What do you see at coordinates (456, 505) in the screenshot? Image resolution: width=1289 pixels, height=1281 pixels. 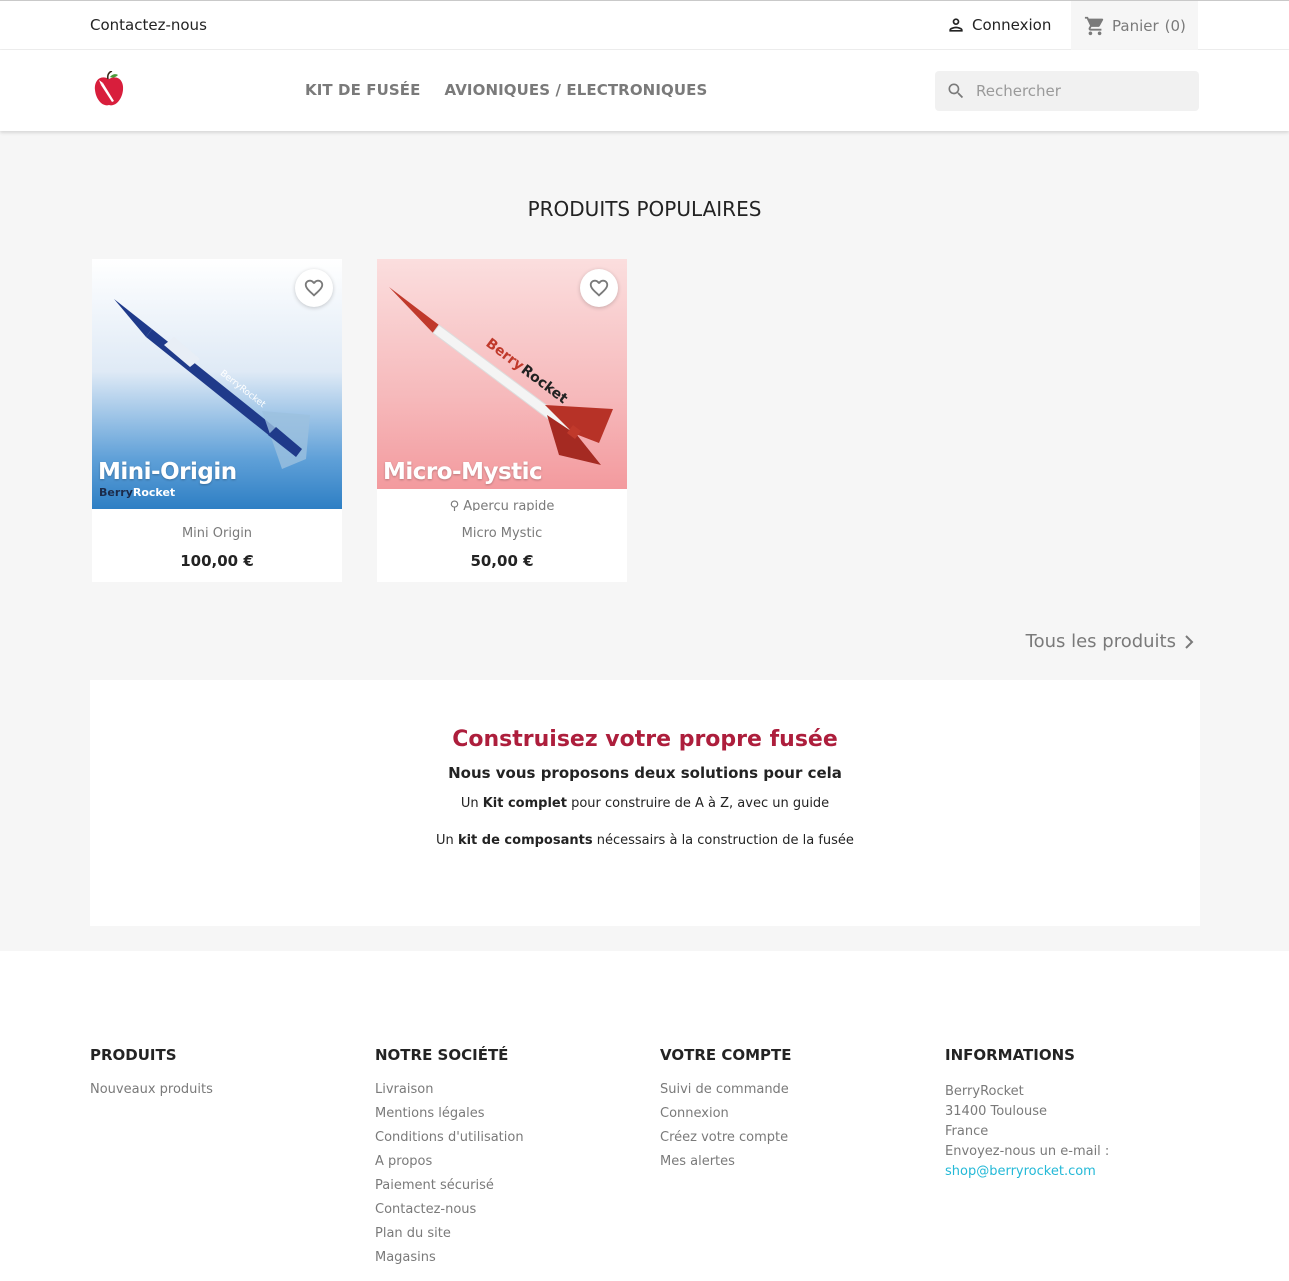 I see `quick-view-icon: ⚲` at bounding box center [456, 505].